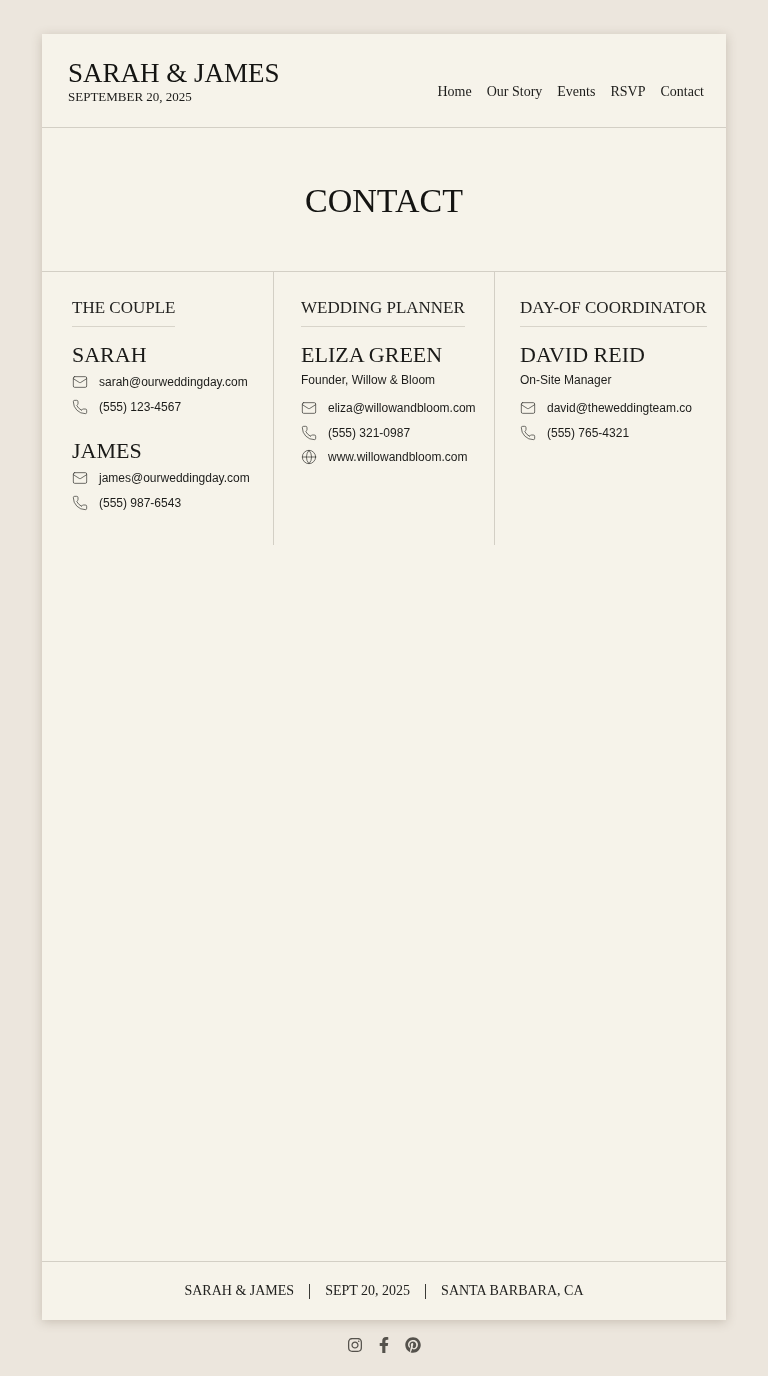 The height and width of the screenshot is (1376, 768). What do you see at coordinates (454, 91) in the screenshot?
I see `nav-link: Home` at bounding box center [454, 91].